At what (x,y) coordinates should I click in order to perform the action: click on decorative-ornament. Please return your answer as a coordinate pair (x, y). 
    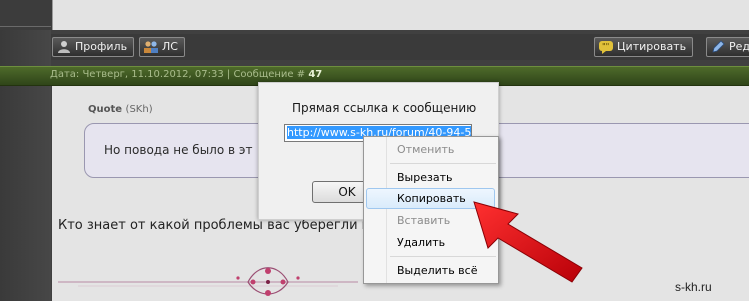
    Looking at the image, I should click on (208, 281).